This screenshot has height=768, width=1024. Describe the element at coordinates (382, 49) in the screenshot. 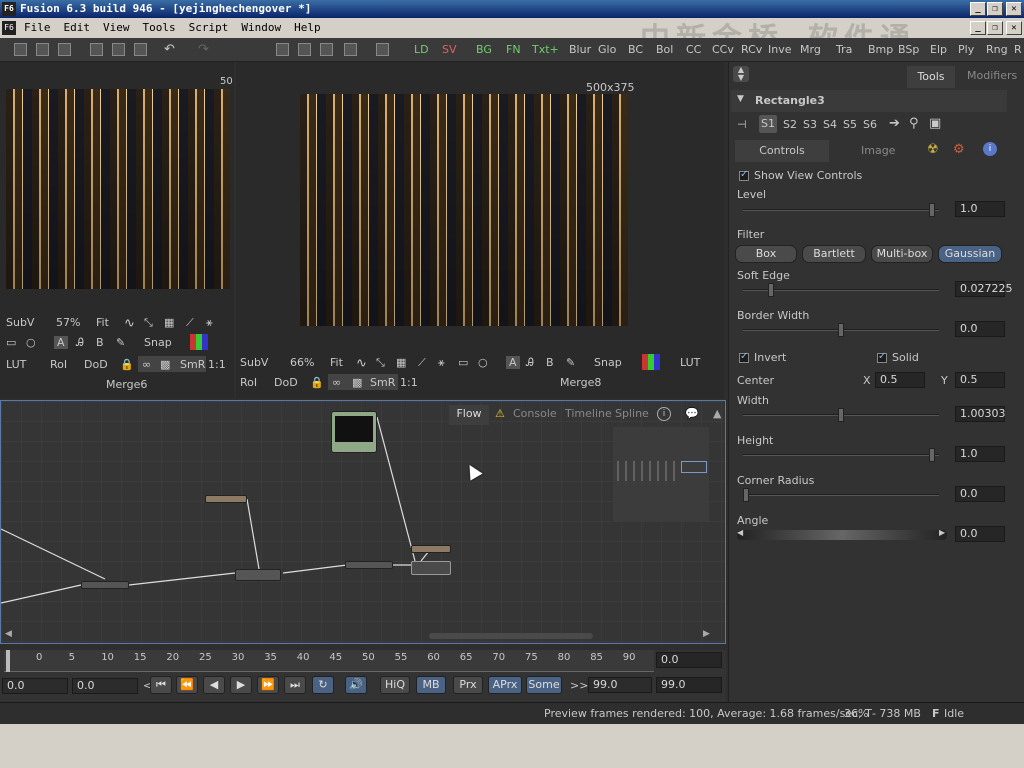

I see `render-icon` at that location.